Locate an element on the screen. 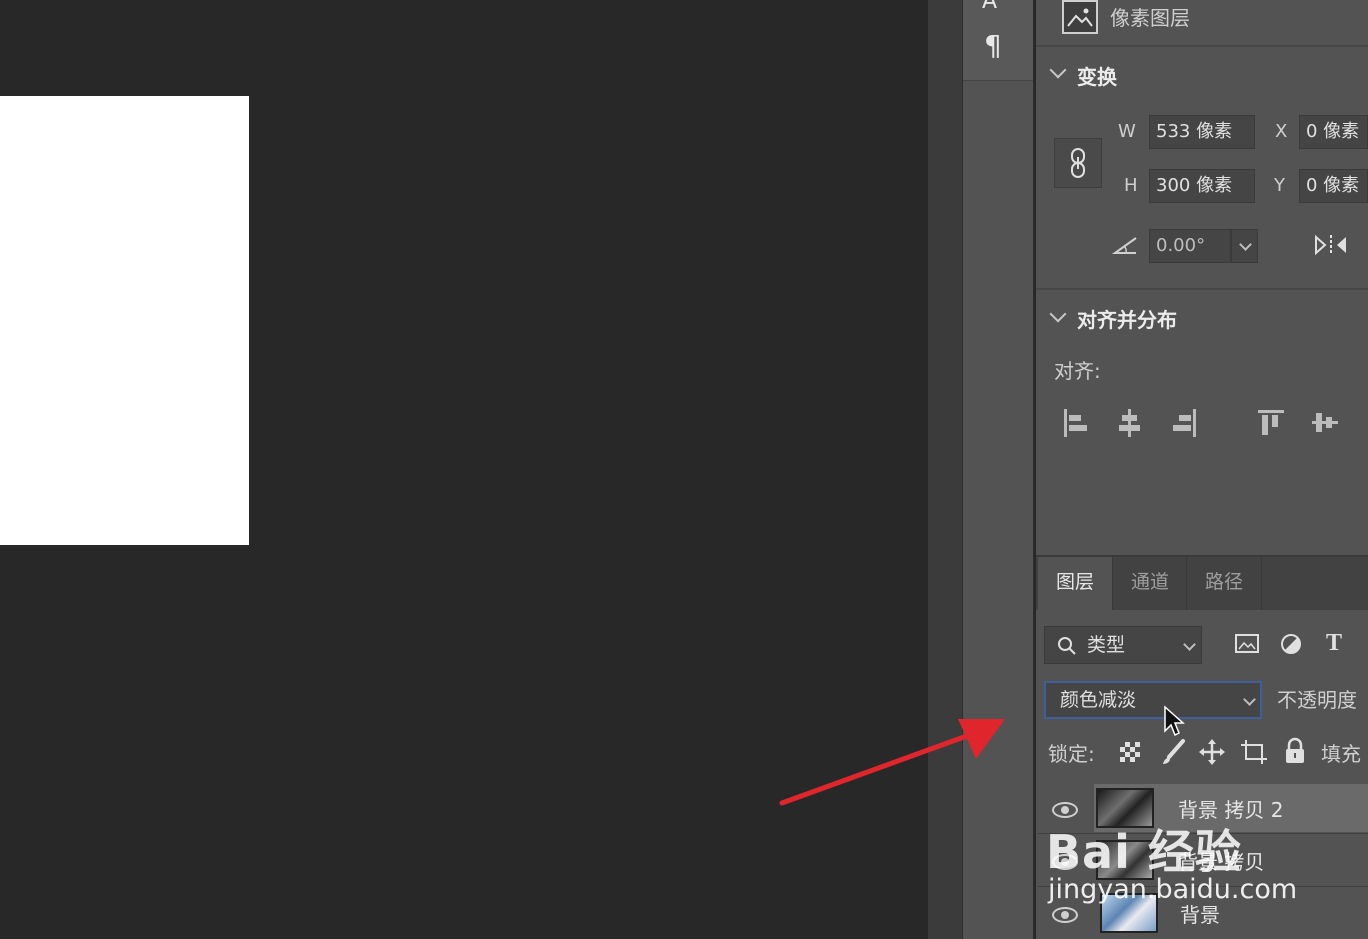 The width and height of the screenshot is (1368, 939). tab-layers: 图层 is located at coordinates (1075, 583).